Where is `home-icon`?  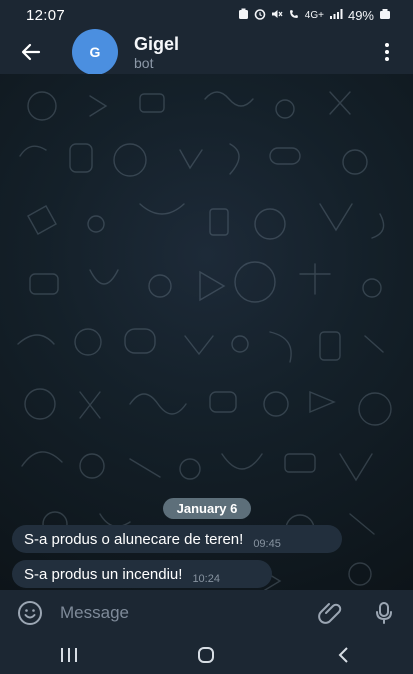
home-icon is located at coordinates (206, 654).